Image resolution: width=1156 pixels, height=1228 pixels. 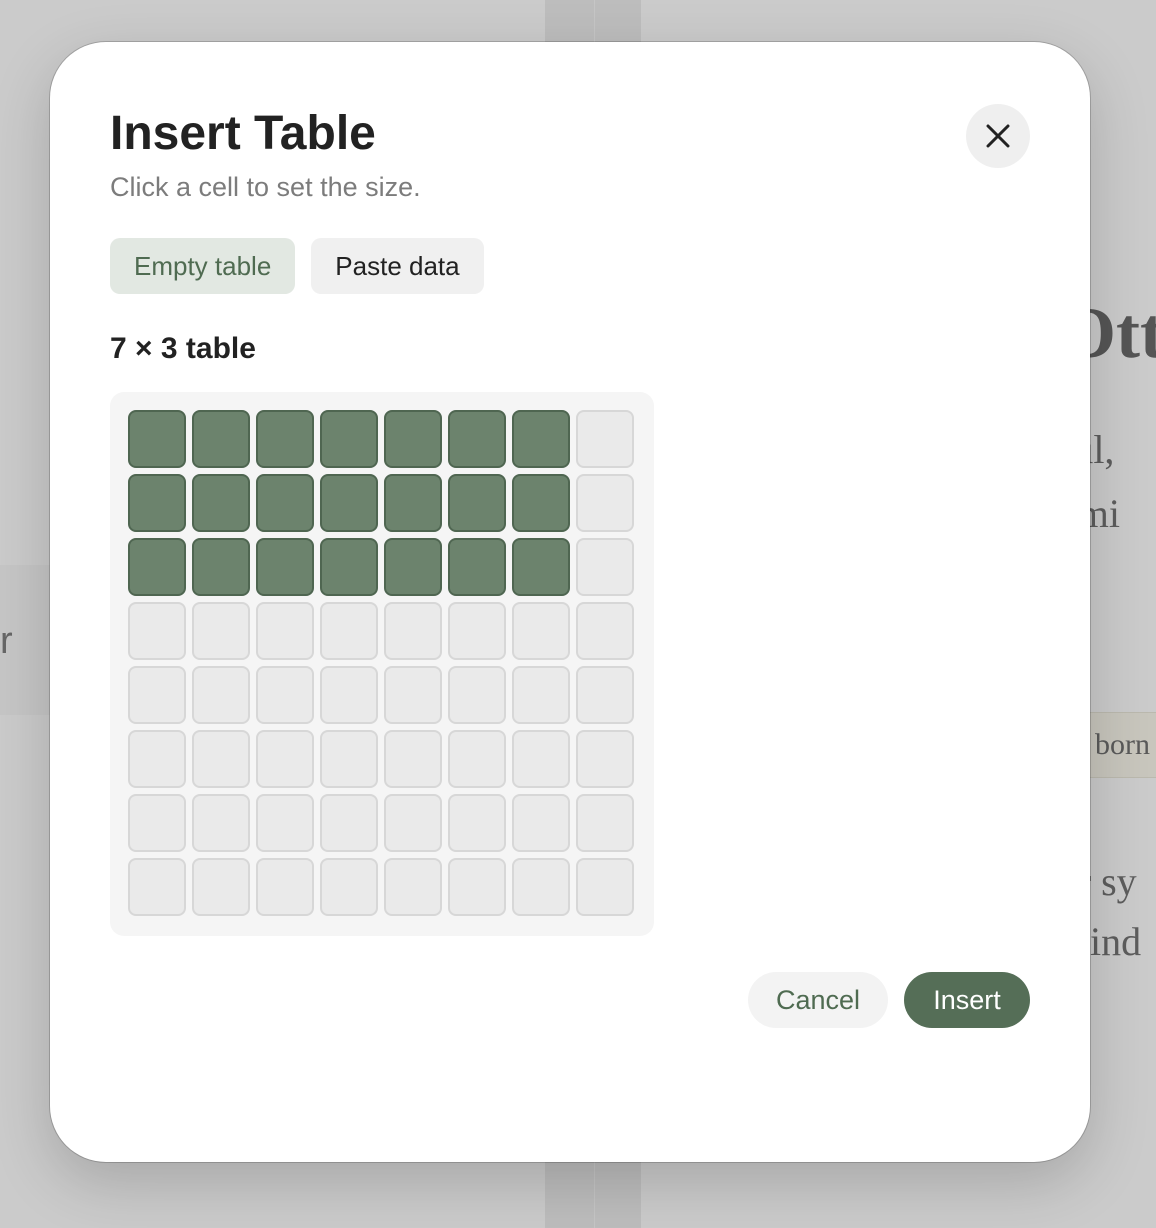 What do you see at coordinates (183, 348) in the screenshot?
I see `table-size-label: 7 × 3 table` at bounding box center [183, 348].